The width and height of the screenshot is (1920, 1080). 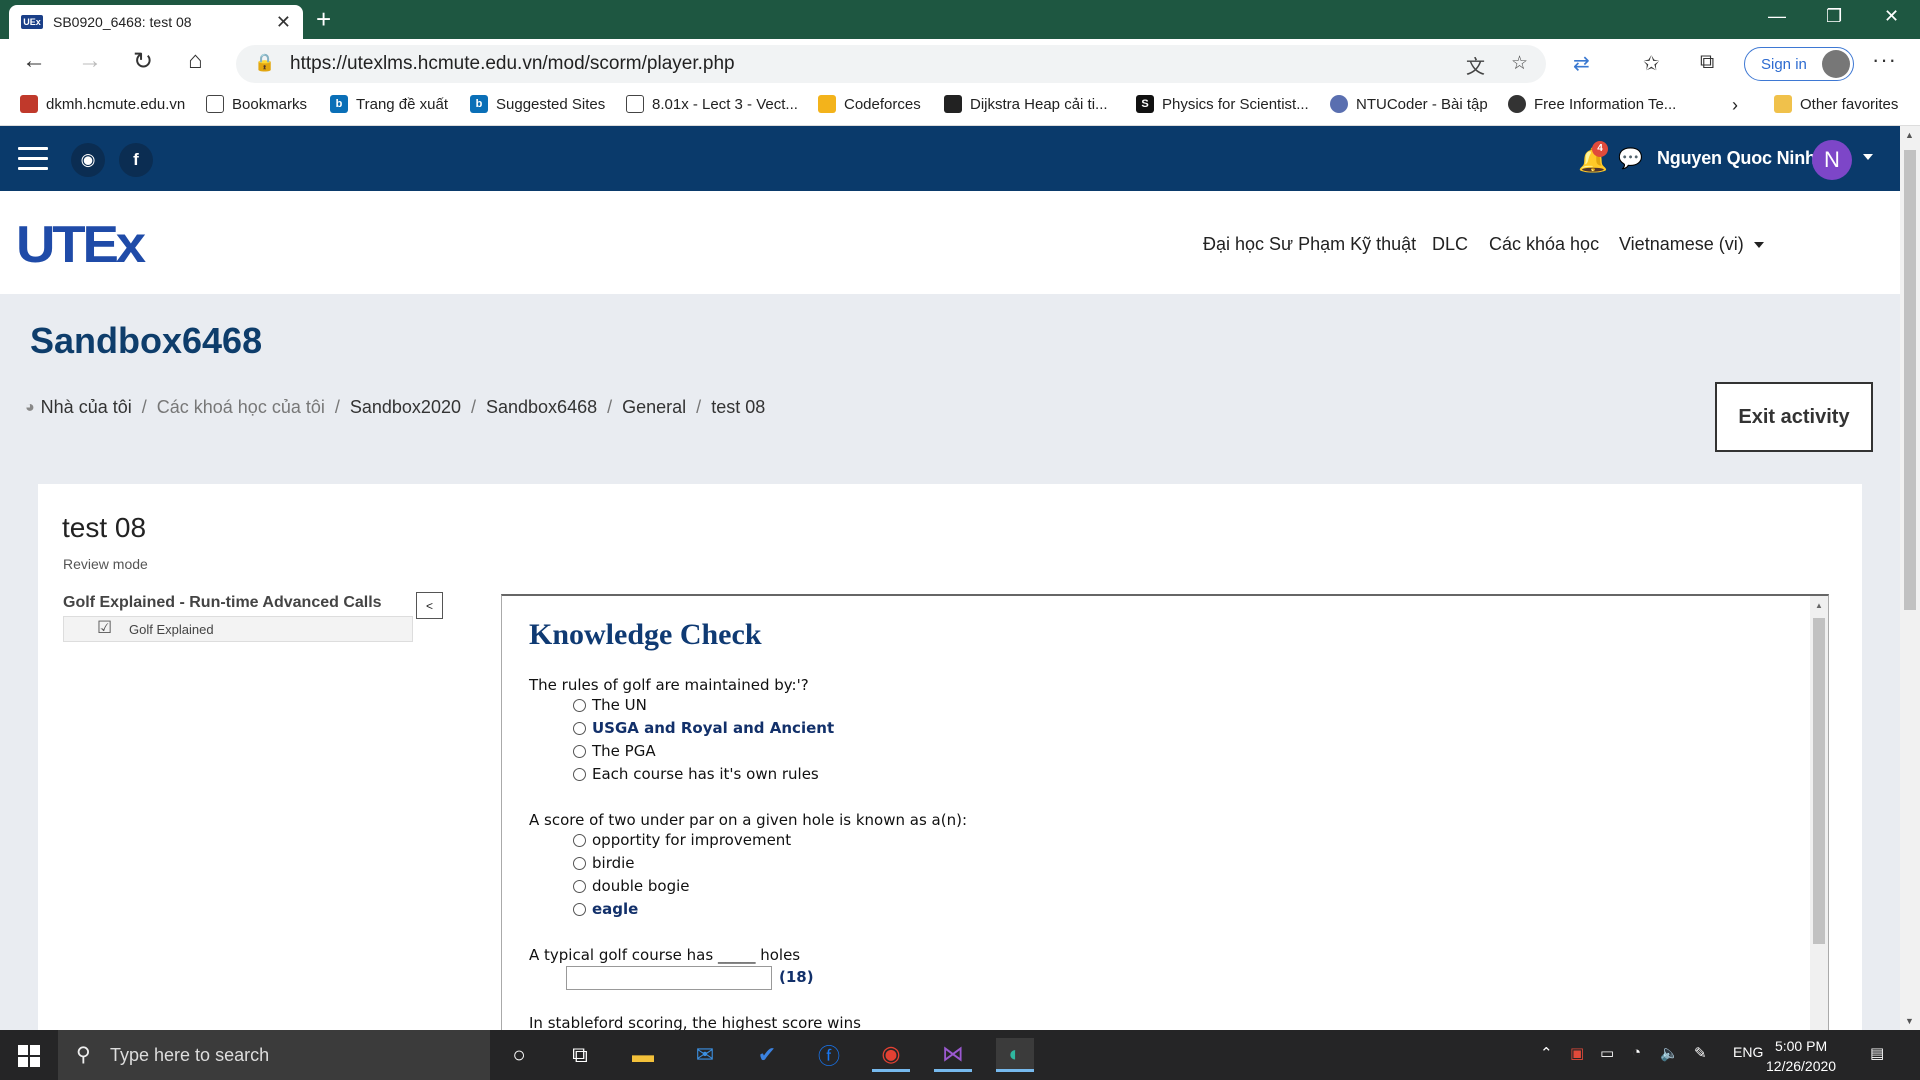 What do you see at coordinates (1909, 1021) in the screenshot?
I see `scroll-down-icon: ▼` at bounding box center [1909, 1021].